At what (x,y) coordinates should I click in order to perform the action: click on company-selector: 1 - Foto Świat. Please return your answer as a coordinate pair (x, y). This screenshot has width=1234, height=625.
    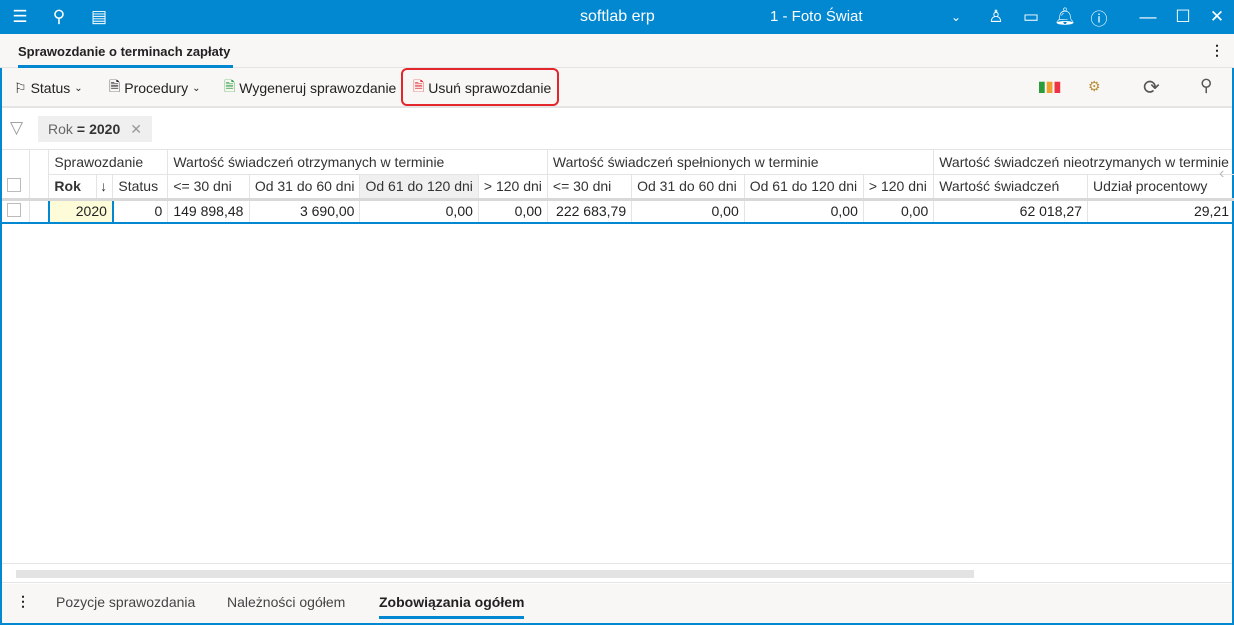
    Looking at the image, I should click on (816, 16).